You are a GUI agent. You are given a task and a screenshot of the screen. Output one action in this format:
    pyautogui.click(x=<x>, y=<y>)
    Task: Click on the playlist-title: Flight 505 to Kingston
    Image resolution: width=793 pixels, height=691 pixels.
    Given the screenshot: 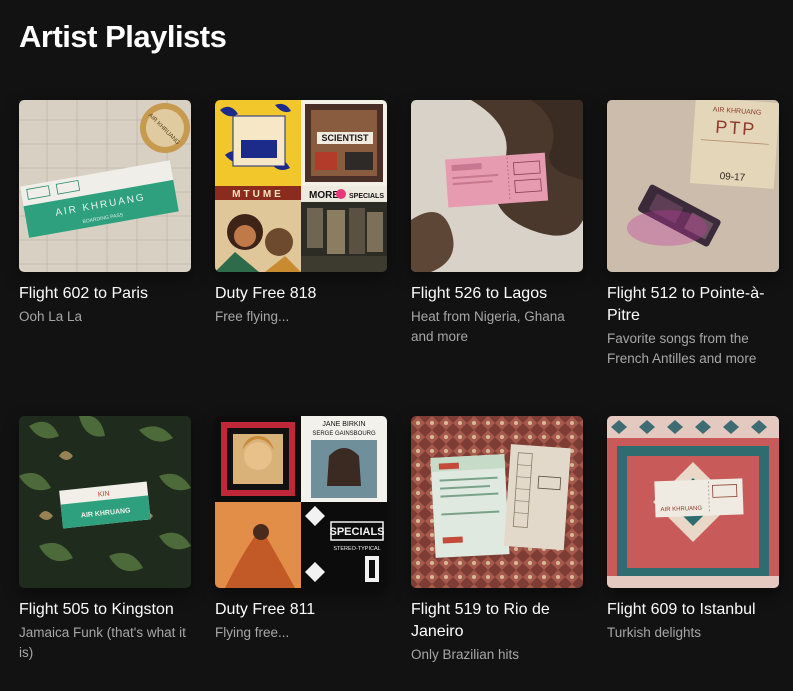 What is the action you would take?
    pyautogui.click(x=105, y=610)
    